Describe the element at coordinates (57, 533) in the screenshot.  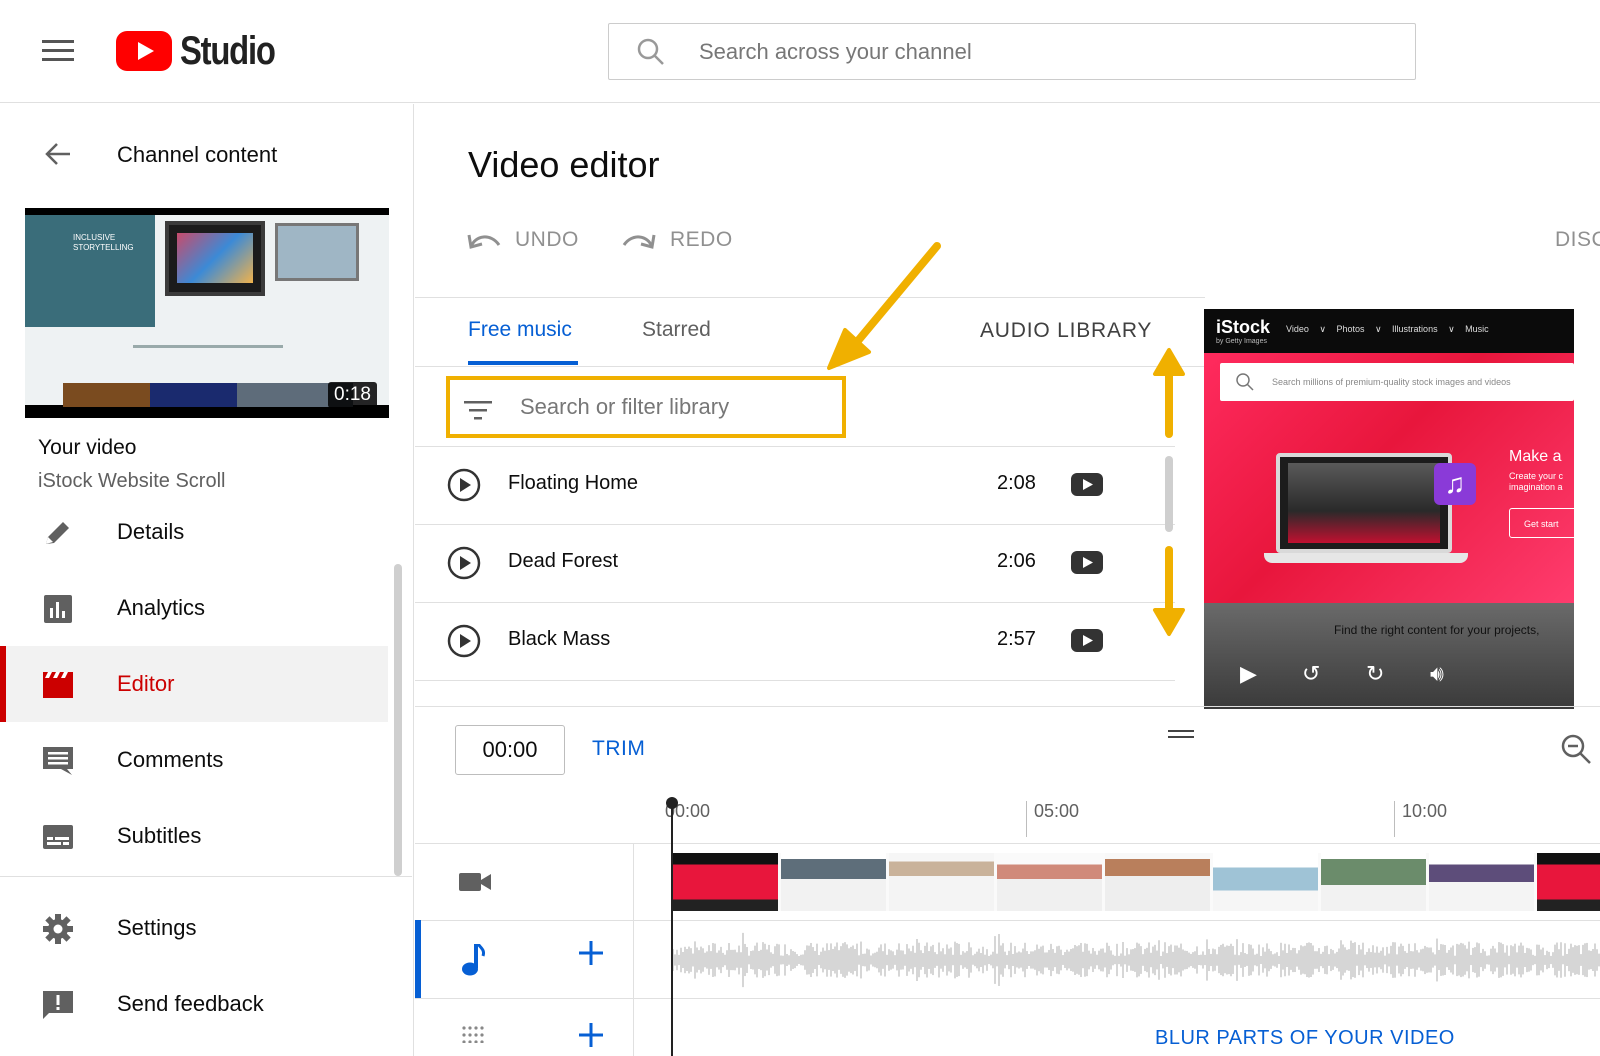
I see `pencil-icon` at that location.